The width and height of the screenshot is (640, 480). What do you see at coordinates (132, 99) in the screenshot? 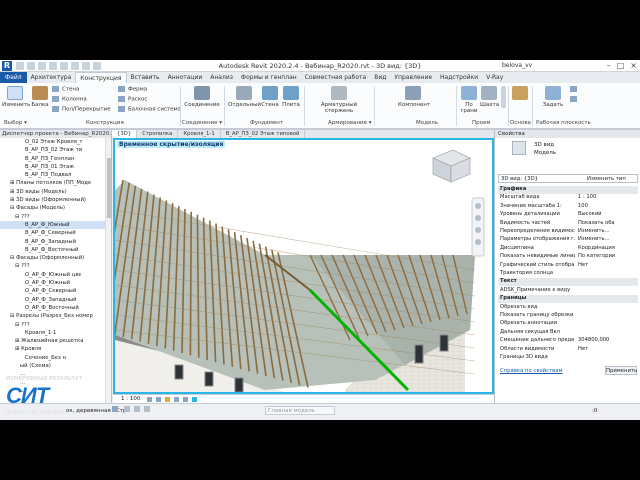
I see `brace-button: Раскос` at bounding box center [132, 99].